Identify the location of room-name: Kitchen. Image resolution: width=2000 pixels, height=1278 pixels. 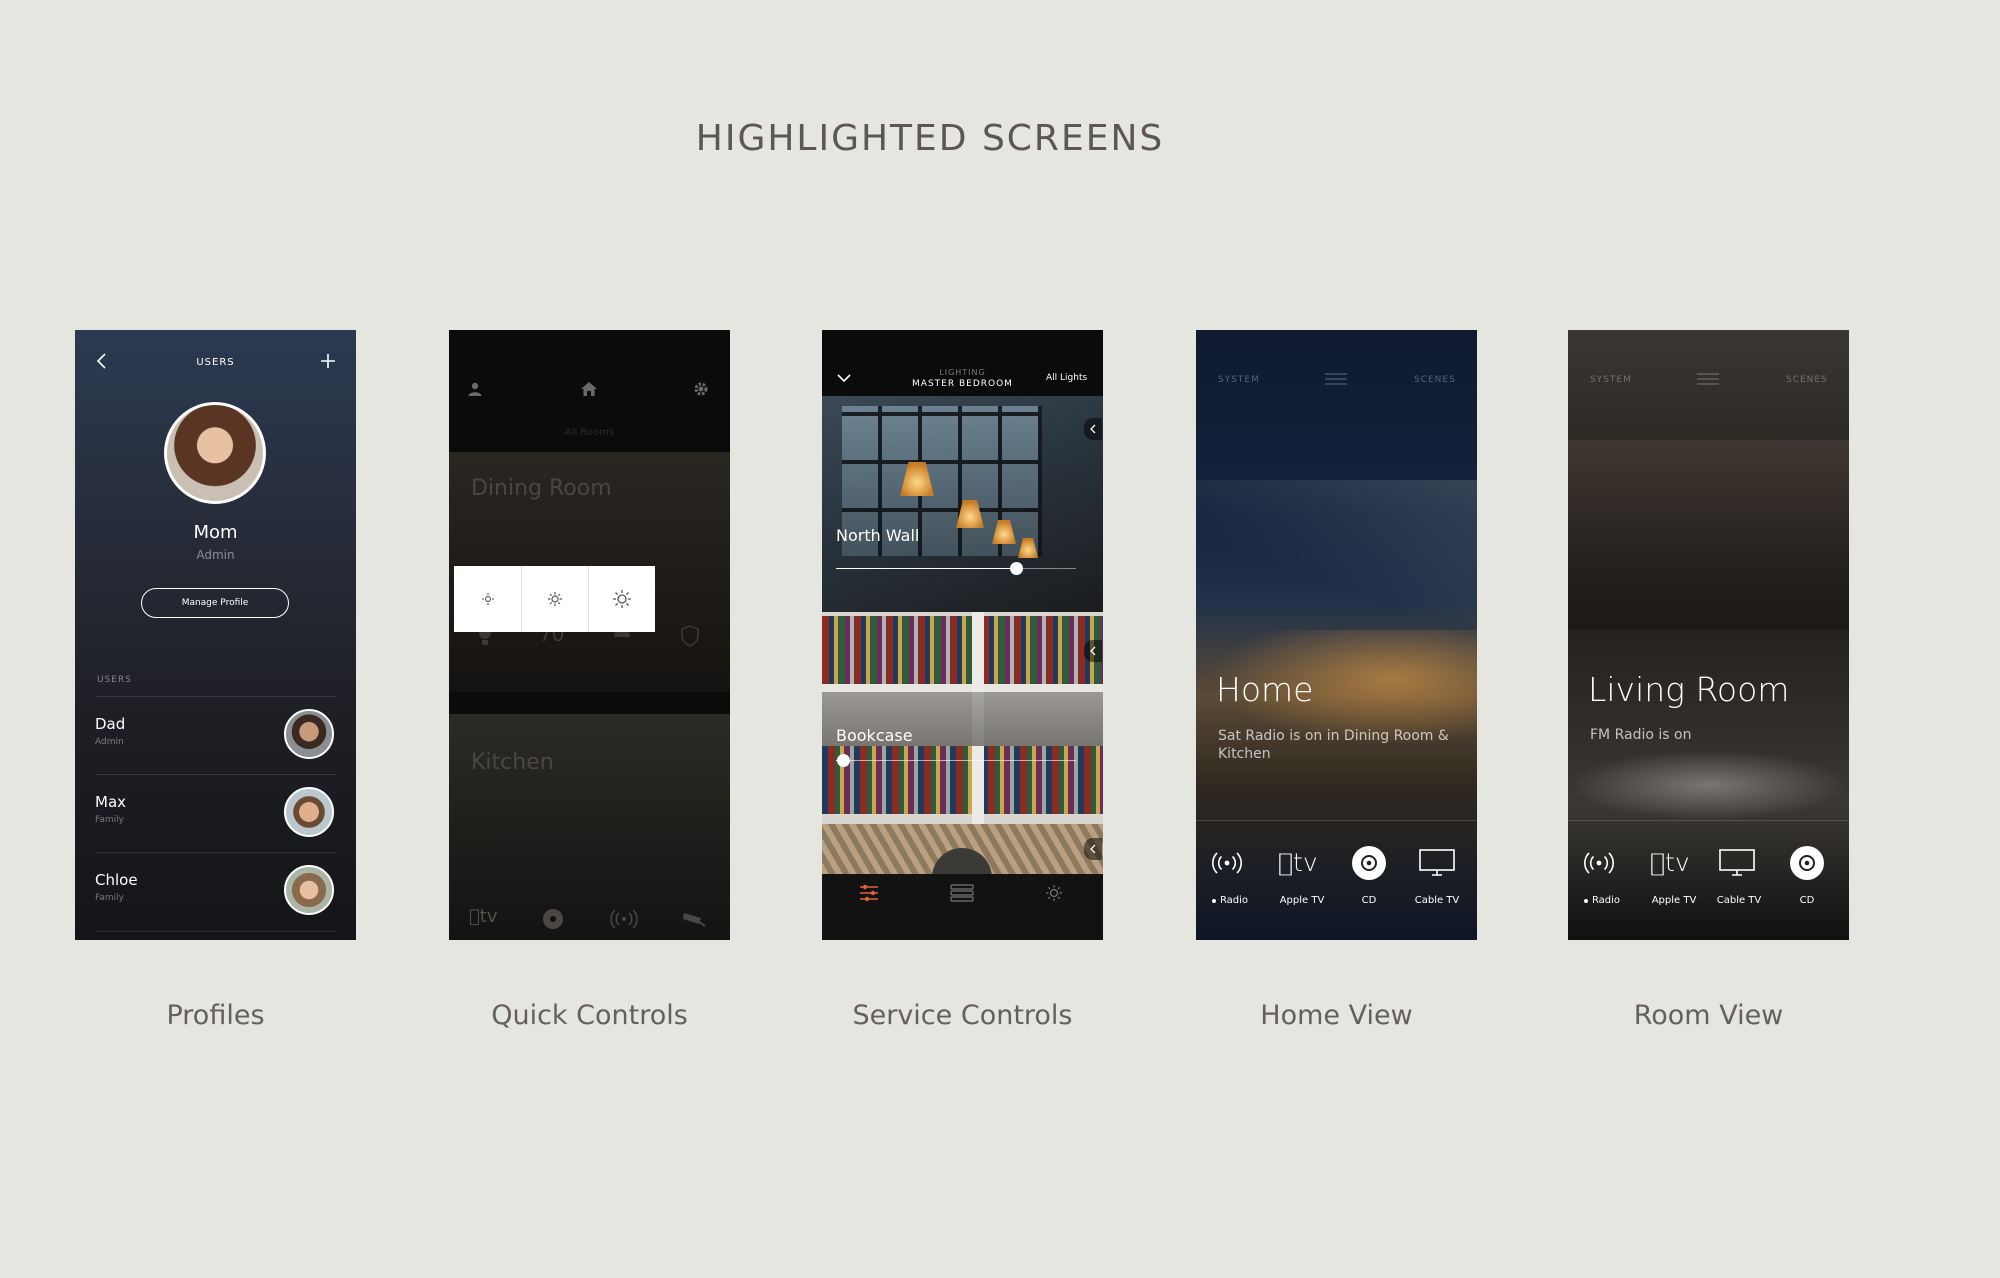
(512, 762).